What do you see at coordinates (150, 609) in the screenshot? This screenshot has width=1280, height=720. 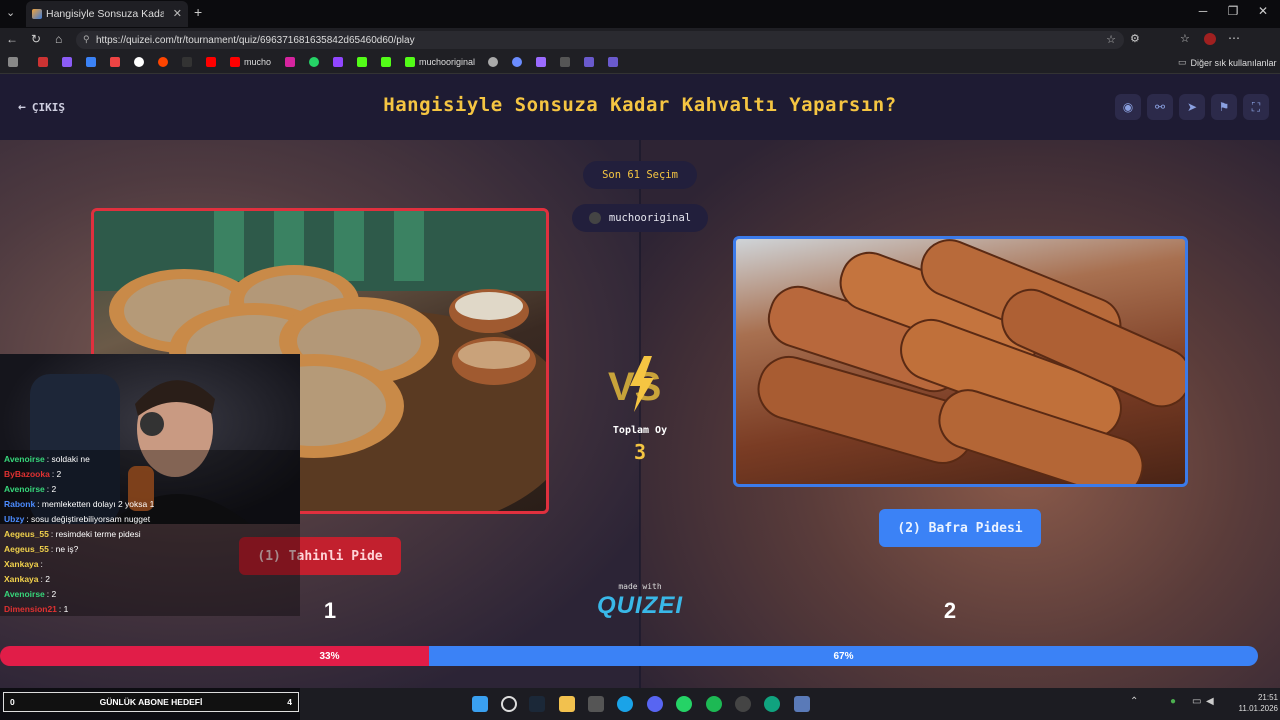 I see `chat-message: Dimension21: 1` at bounding box center [150, 609].